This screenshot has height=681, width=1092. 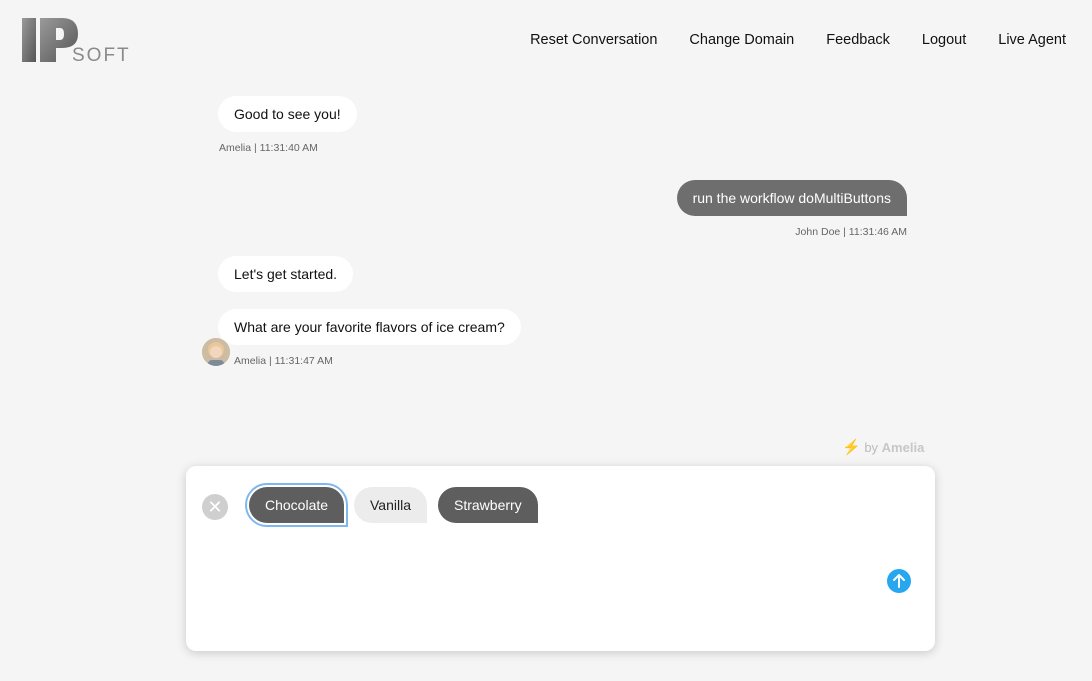 I want to click on ipsoft-logo: SOFT, so click(x=76, y=41).